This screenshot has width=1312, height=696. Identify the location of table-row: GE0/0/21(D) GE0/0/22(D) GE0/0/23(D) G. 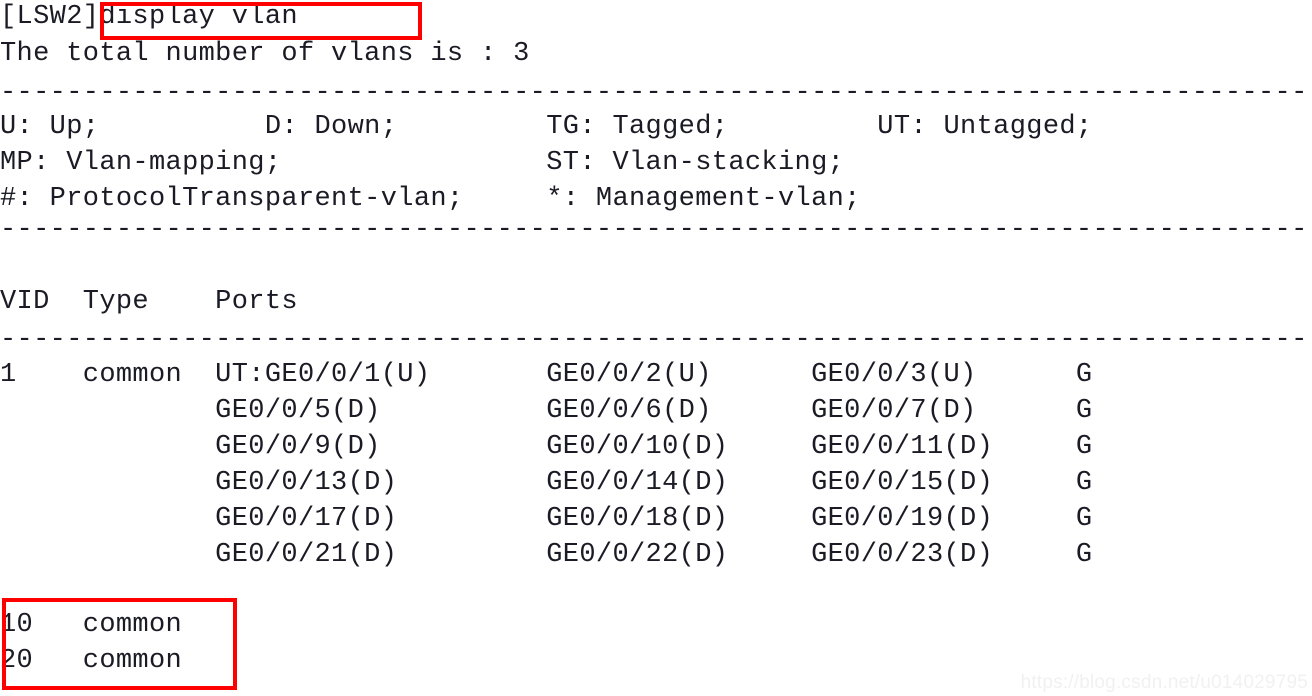
(546, 555).